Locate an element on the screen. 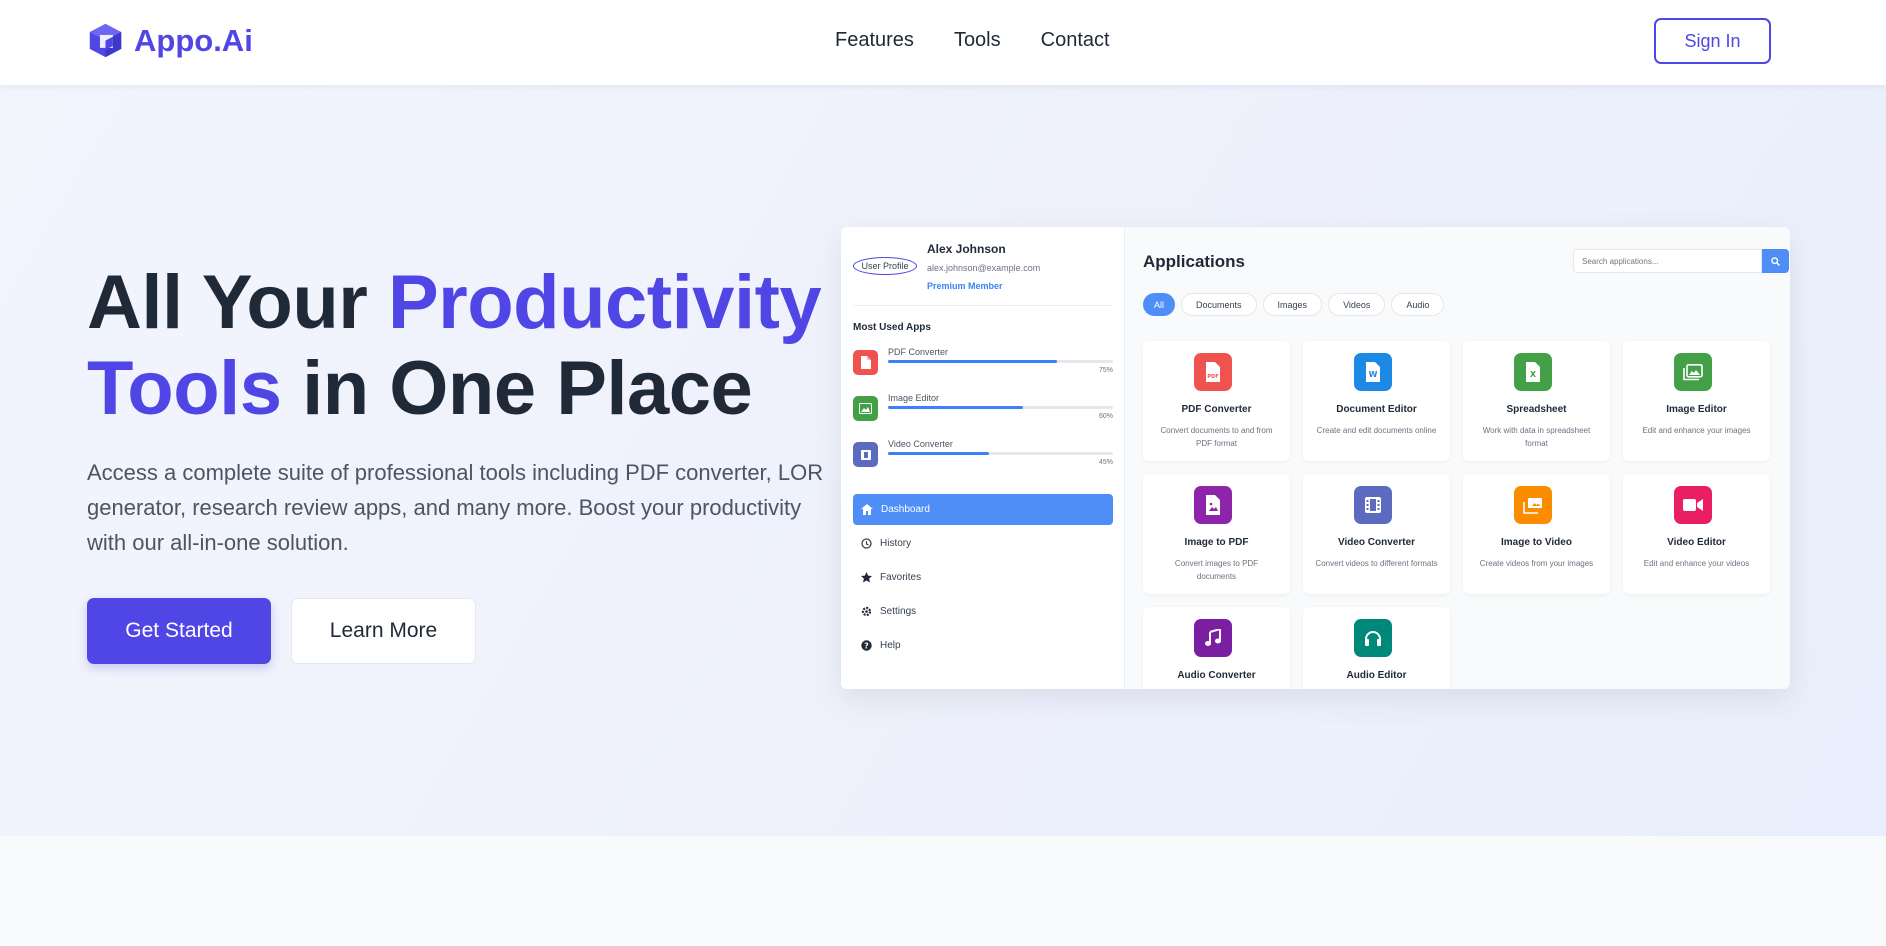 The width and height of the screenshot is (1886, 946). help-icon: ? is located at coordinates (866, 645).